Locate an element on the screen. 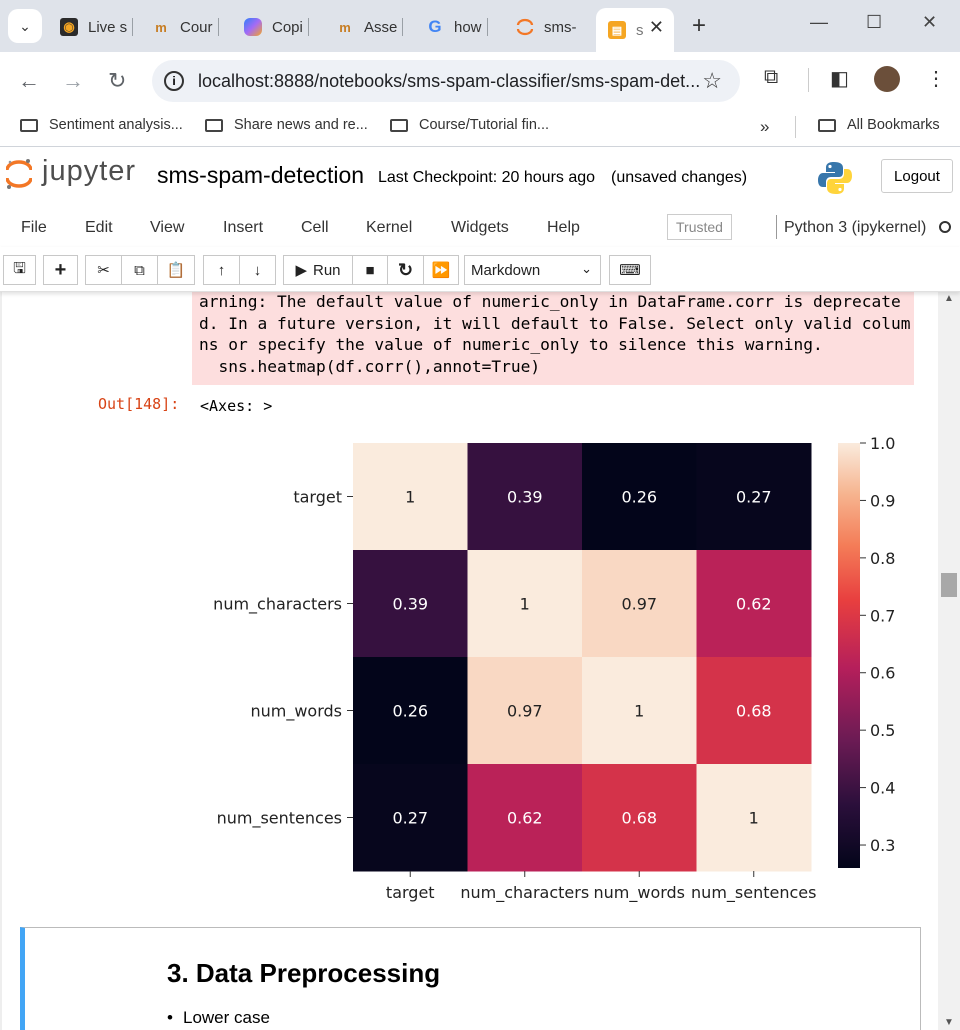 The height and width of the screenshot is (1030, 960). interrupt-button: ■ is located at coordinates (370, 270).